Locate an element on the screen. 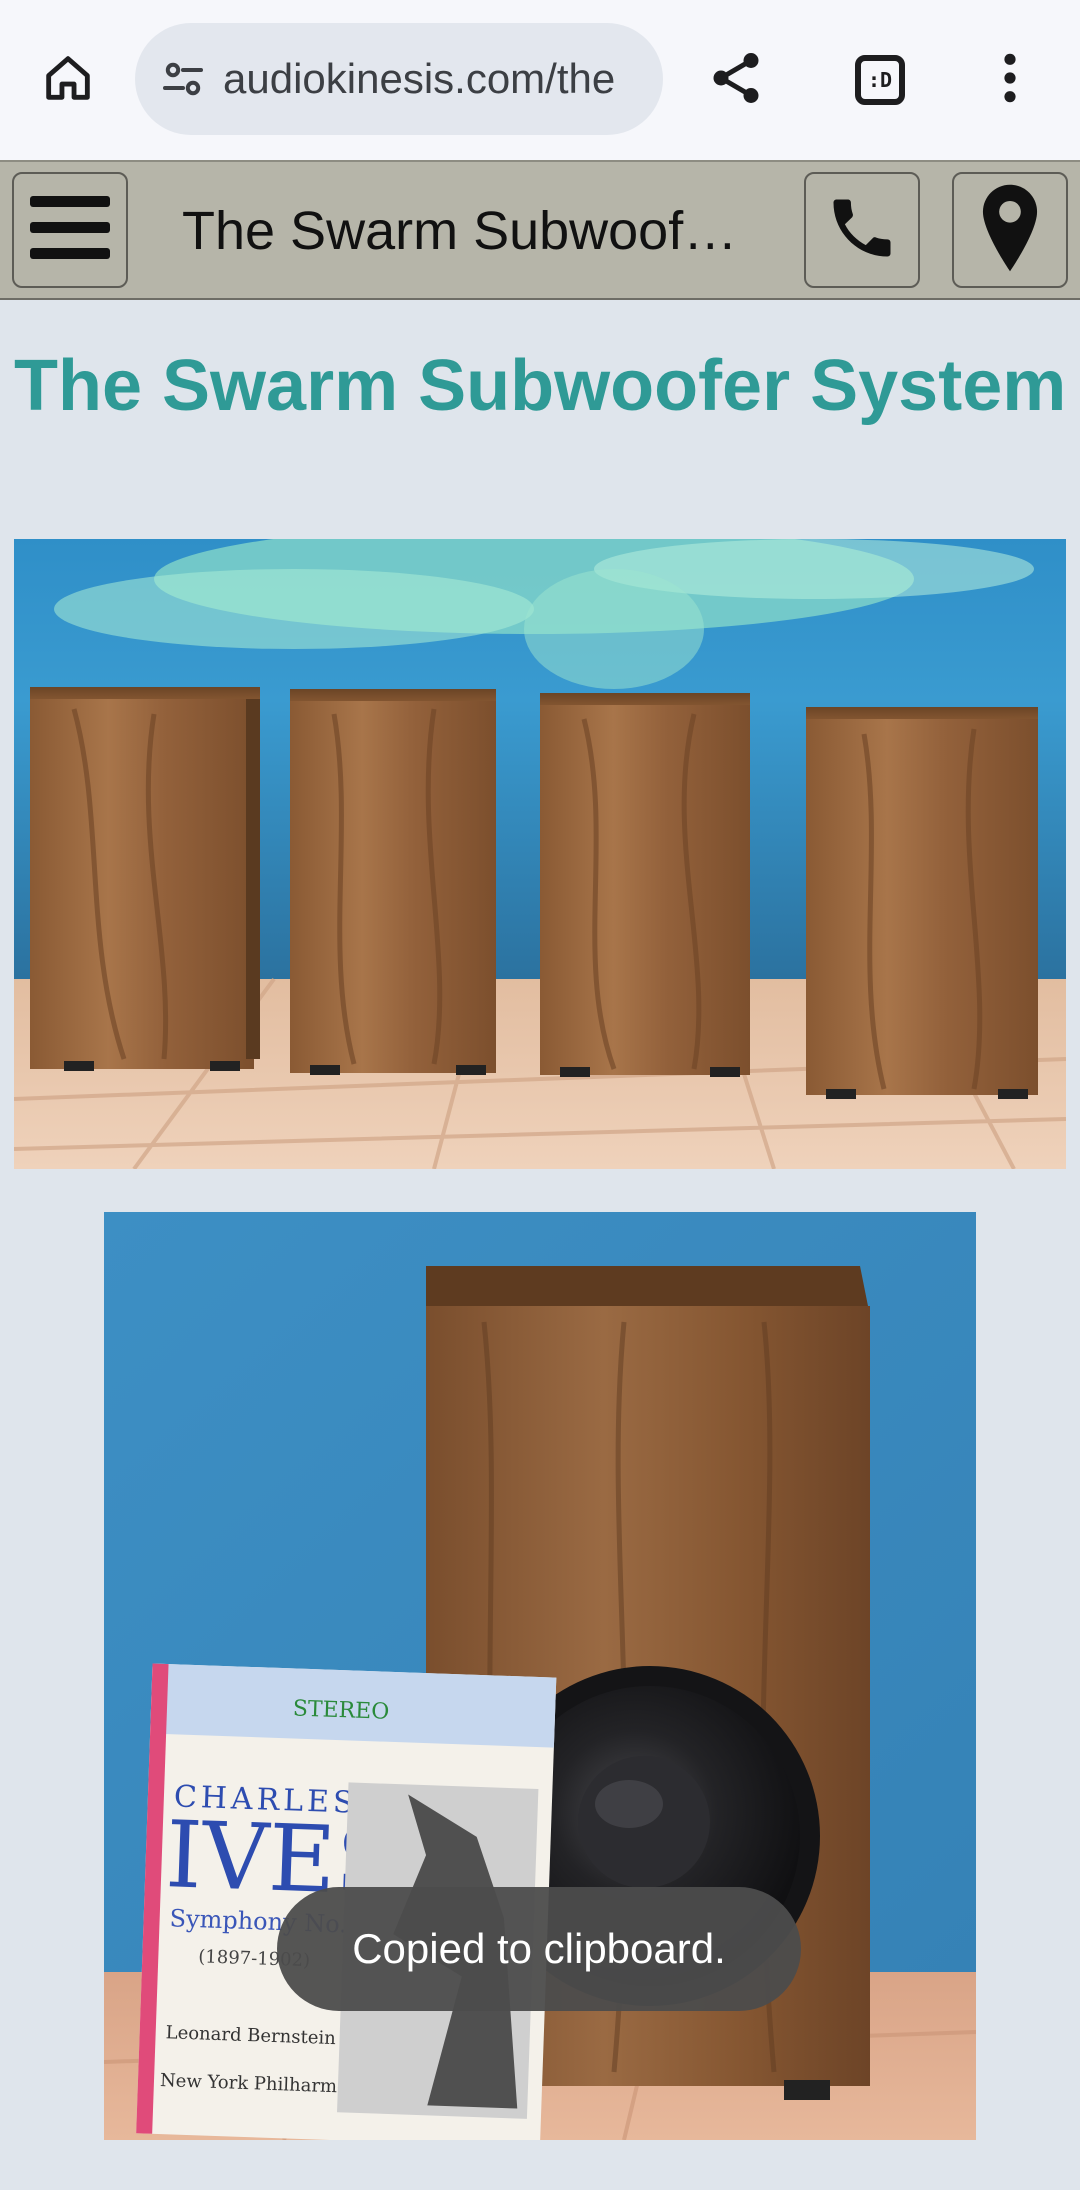  site-menu-button is located at coordinates (70, 230).